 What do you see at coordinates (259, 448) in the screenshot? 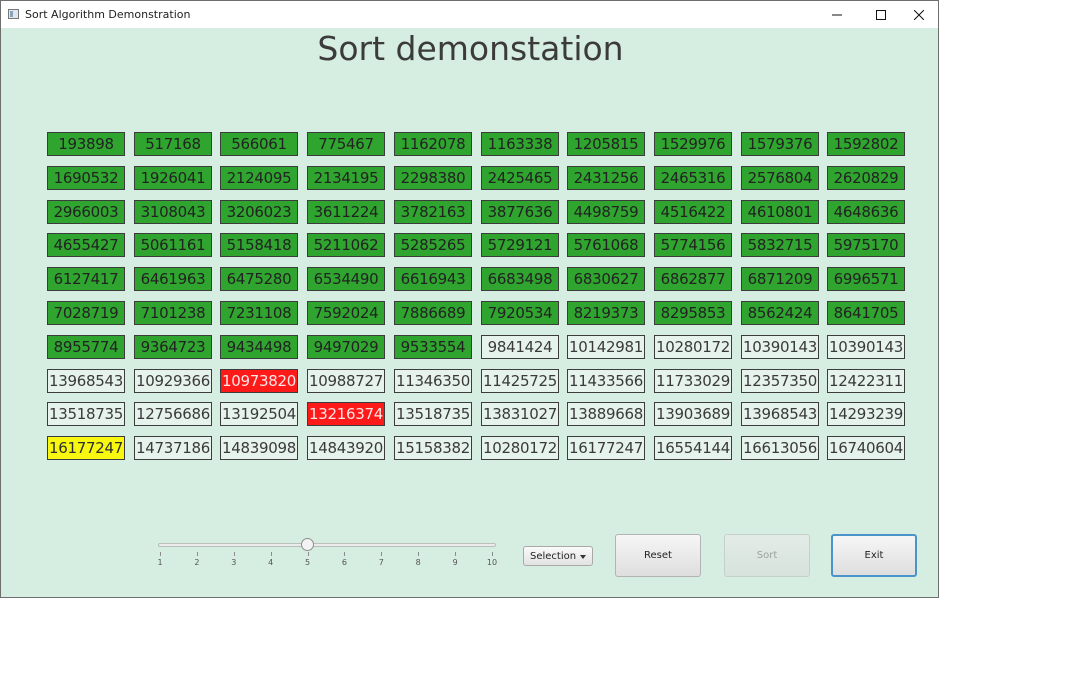
I see `grid-cell: 14839098` at bounding box center [259, 448].